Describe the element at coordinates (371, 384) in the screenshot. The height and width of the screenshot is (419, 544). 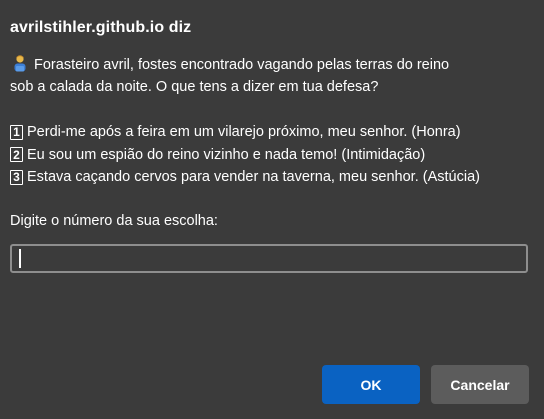
I see `ok-button: OK` at that location.